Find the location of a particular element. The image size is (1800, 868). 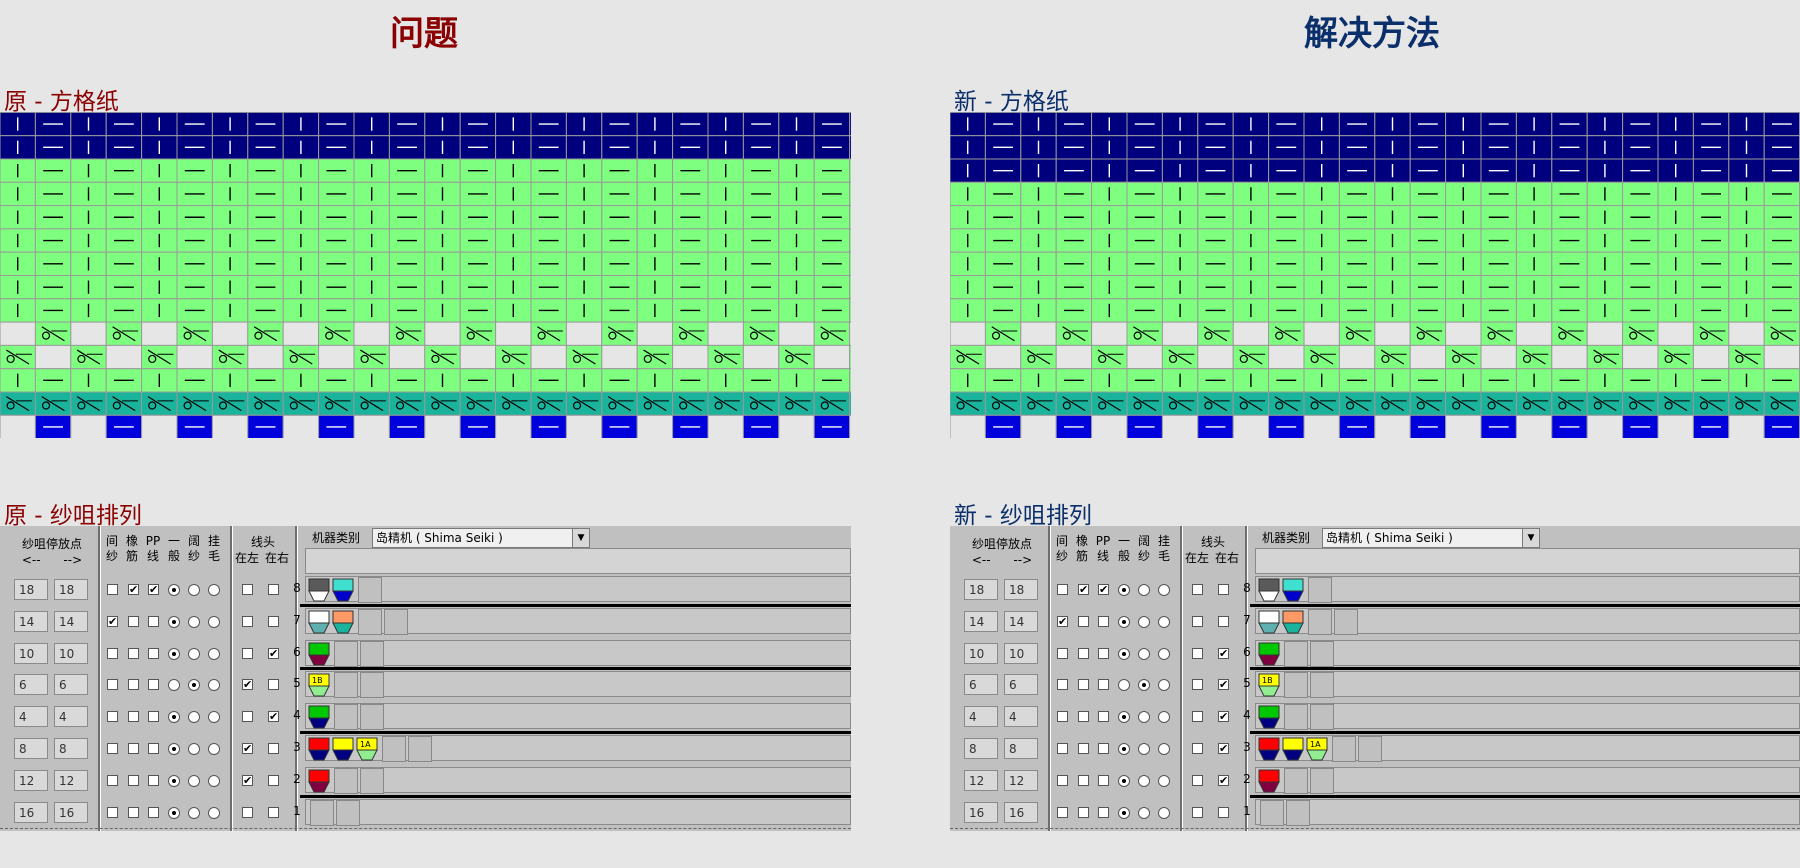

stop-left-input: 16 is located at coordinates (981, 812).